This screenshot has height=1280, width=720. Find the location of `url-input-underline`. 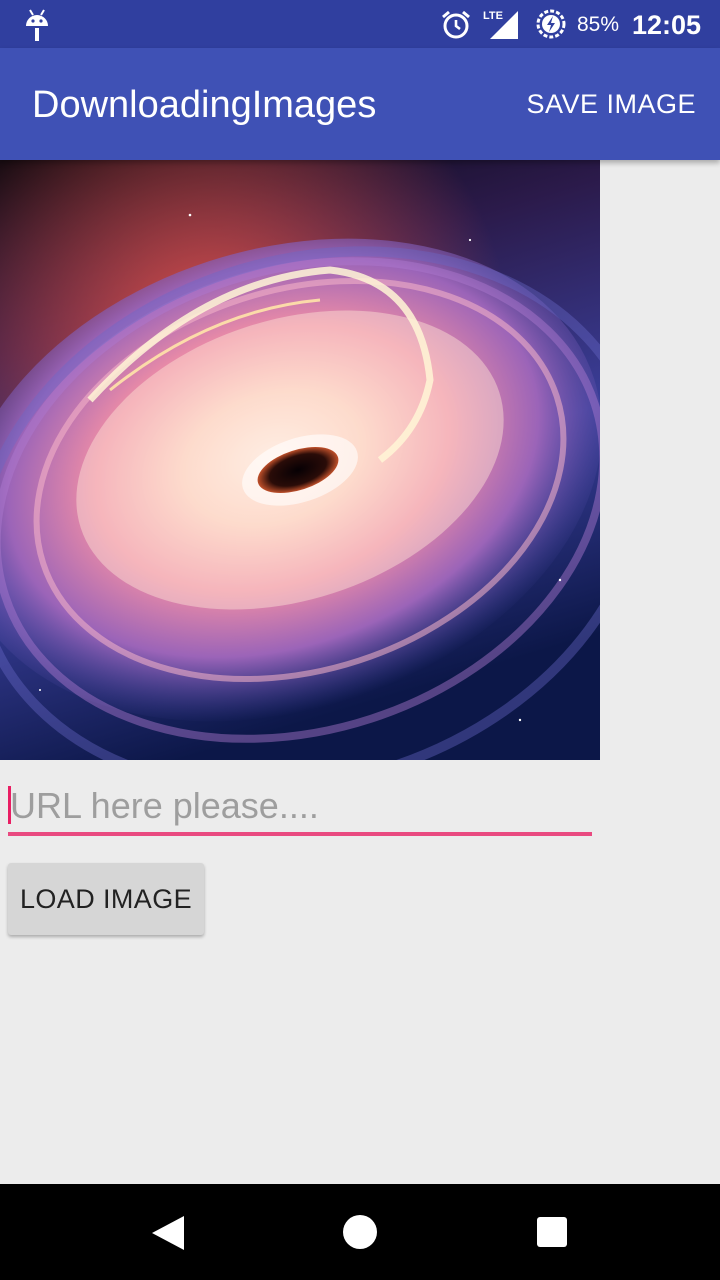

url-input-underline is located at coordinates (300, 834).